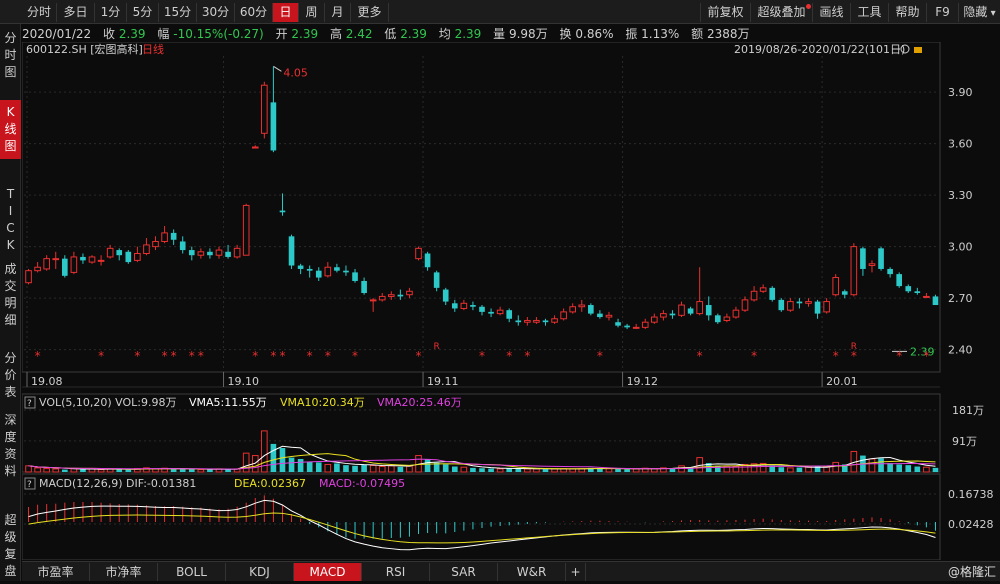  What do you see at coordinates (643, 381) in the screenshot?
I see `x-tick-label: 19.12` at bounding box center [643, 381].